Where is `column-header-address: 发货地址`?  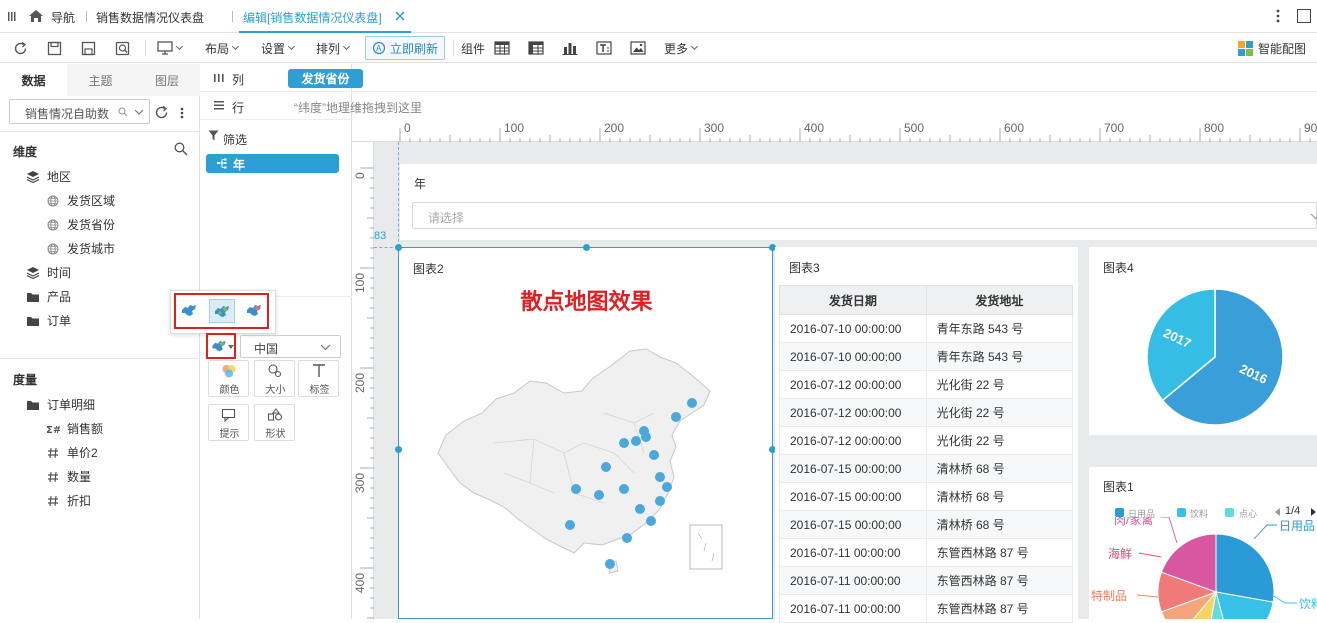 column-header-address: 发货地址 is located at coordinates (999, 300).